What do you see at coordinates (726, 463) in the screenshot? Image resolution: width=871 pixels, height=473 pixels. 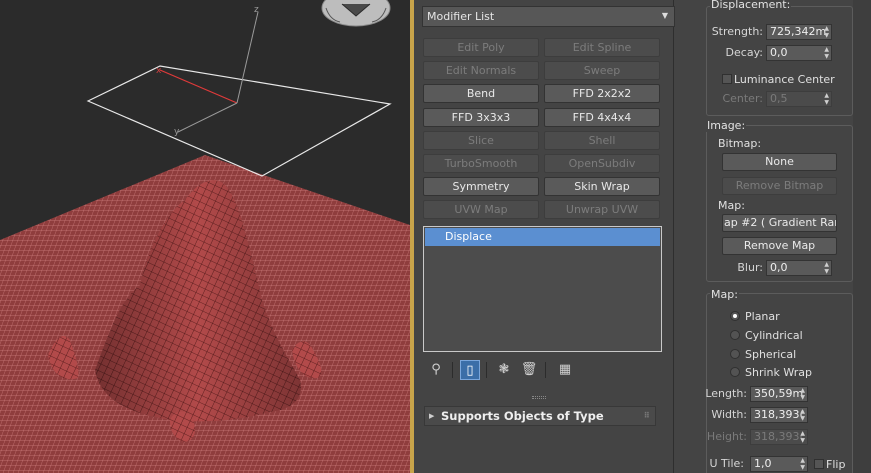 I see `u-tile-label: U Tile:` at bounding box center [726, 463].